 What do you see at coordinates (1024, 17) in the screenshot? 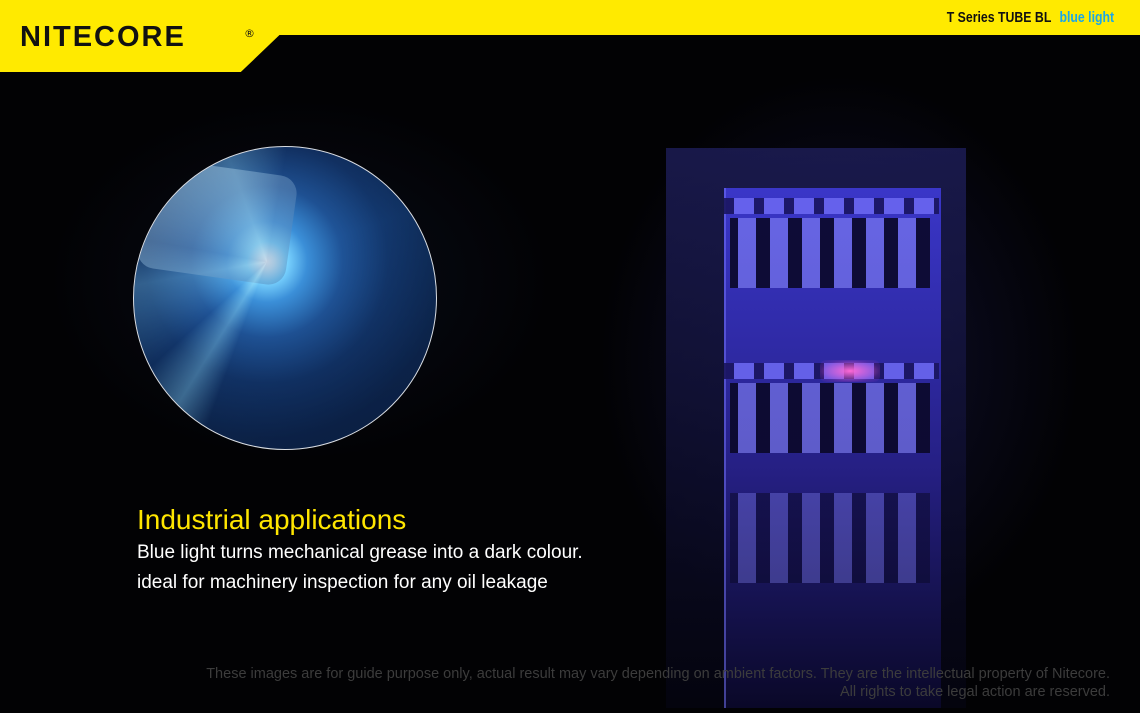
I see `product-name: TUBE BL` at bounding box center [1024, 17].